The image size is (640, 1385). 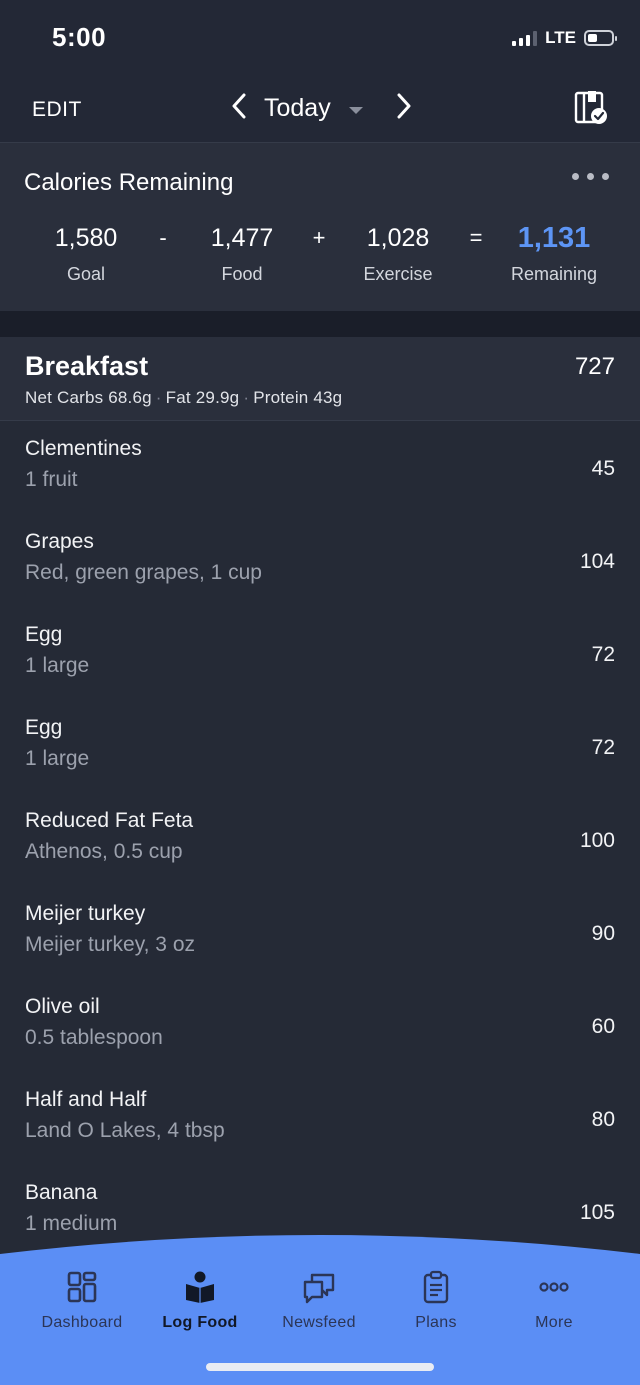 I want to click on food-calories: 90, so click(x=603, y=933).